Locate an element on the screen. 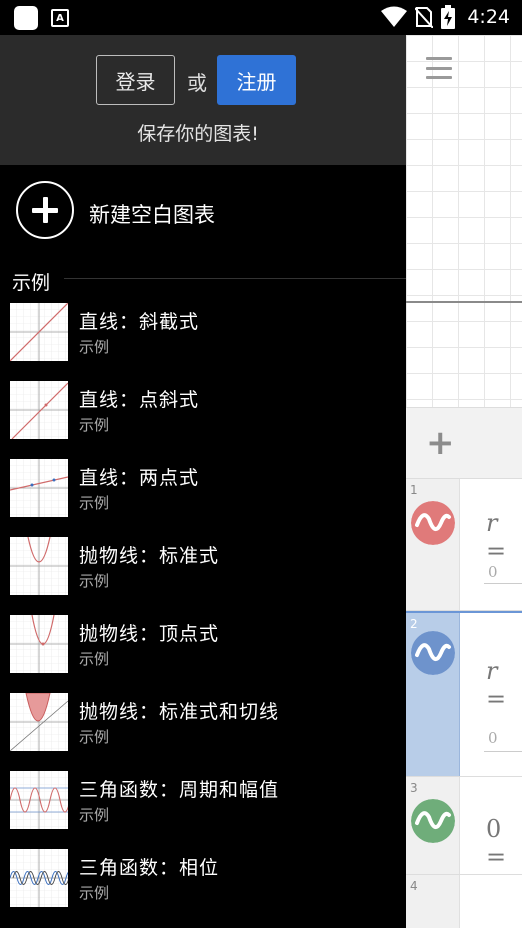 The image size is (522, 928). new-blank-graph-button: 新建空白图表 is located at coordinates (203, 210).